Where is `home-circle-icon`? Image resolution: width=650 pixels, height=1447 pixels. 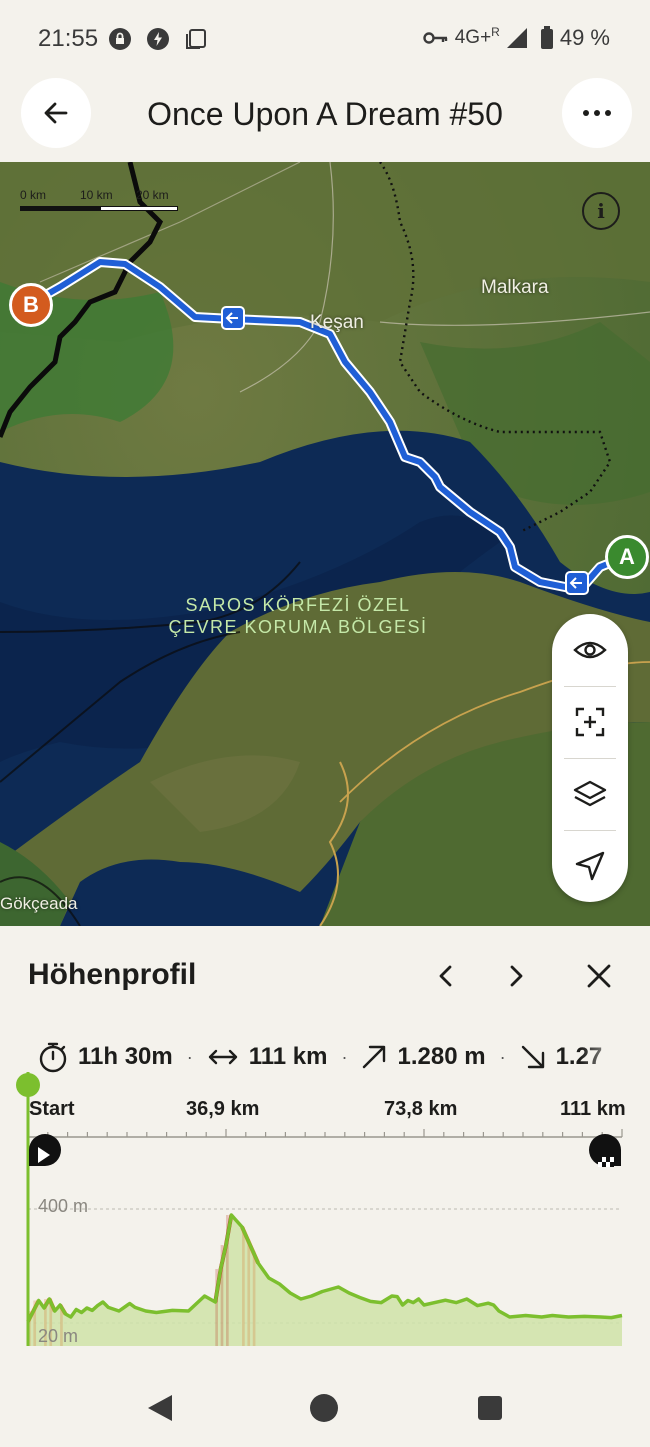
home-circle-icon is located at coordinates (324, 1408).